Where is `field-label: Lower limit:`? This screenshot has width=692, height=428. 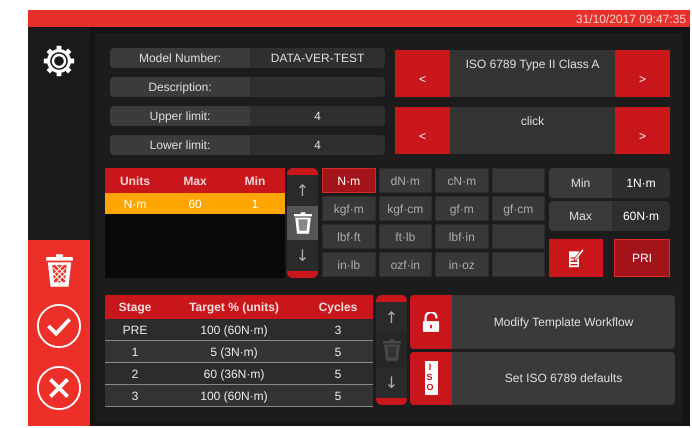 field-label: Lower limit: is located at coordinates (180, 145).